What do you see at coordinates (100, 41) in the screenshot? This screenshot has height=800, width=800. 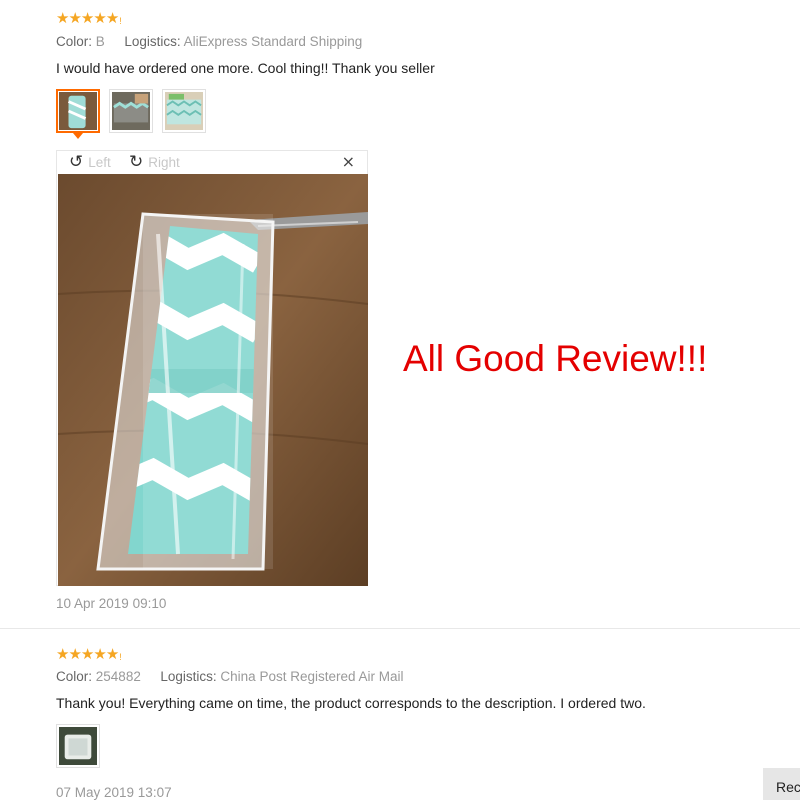 I see `color-value: B` at bounding box center [100, 41].